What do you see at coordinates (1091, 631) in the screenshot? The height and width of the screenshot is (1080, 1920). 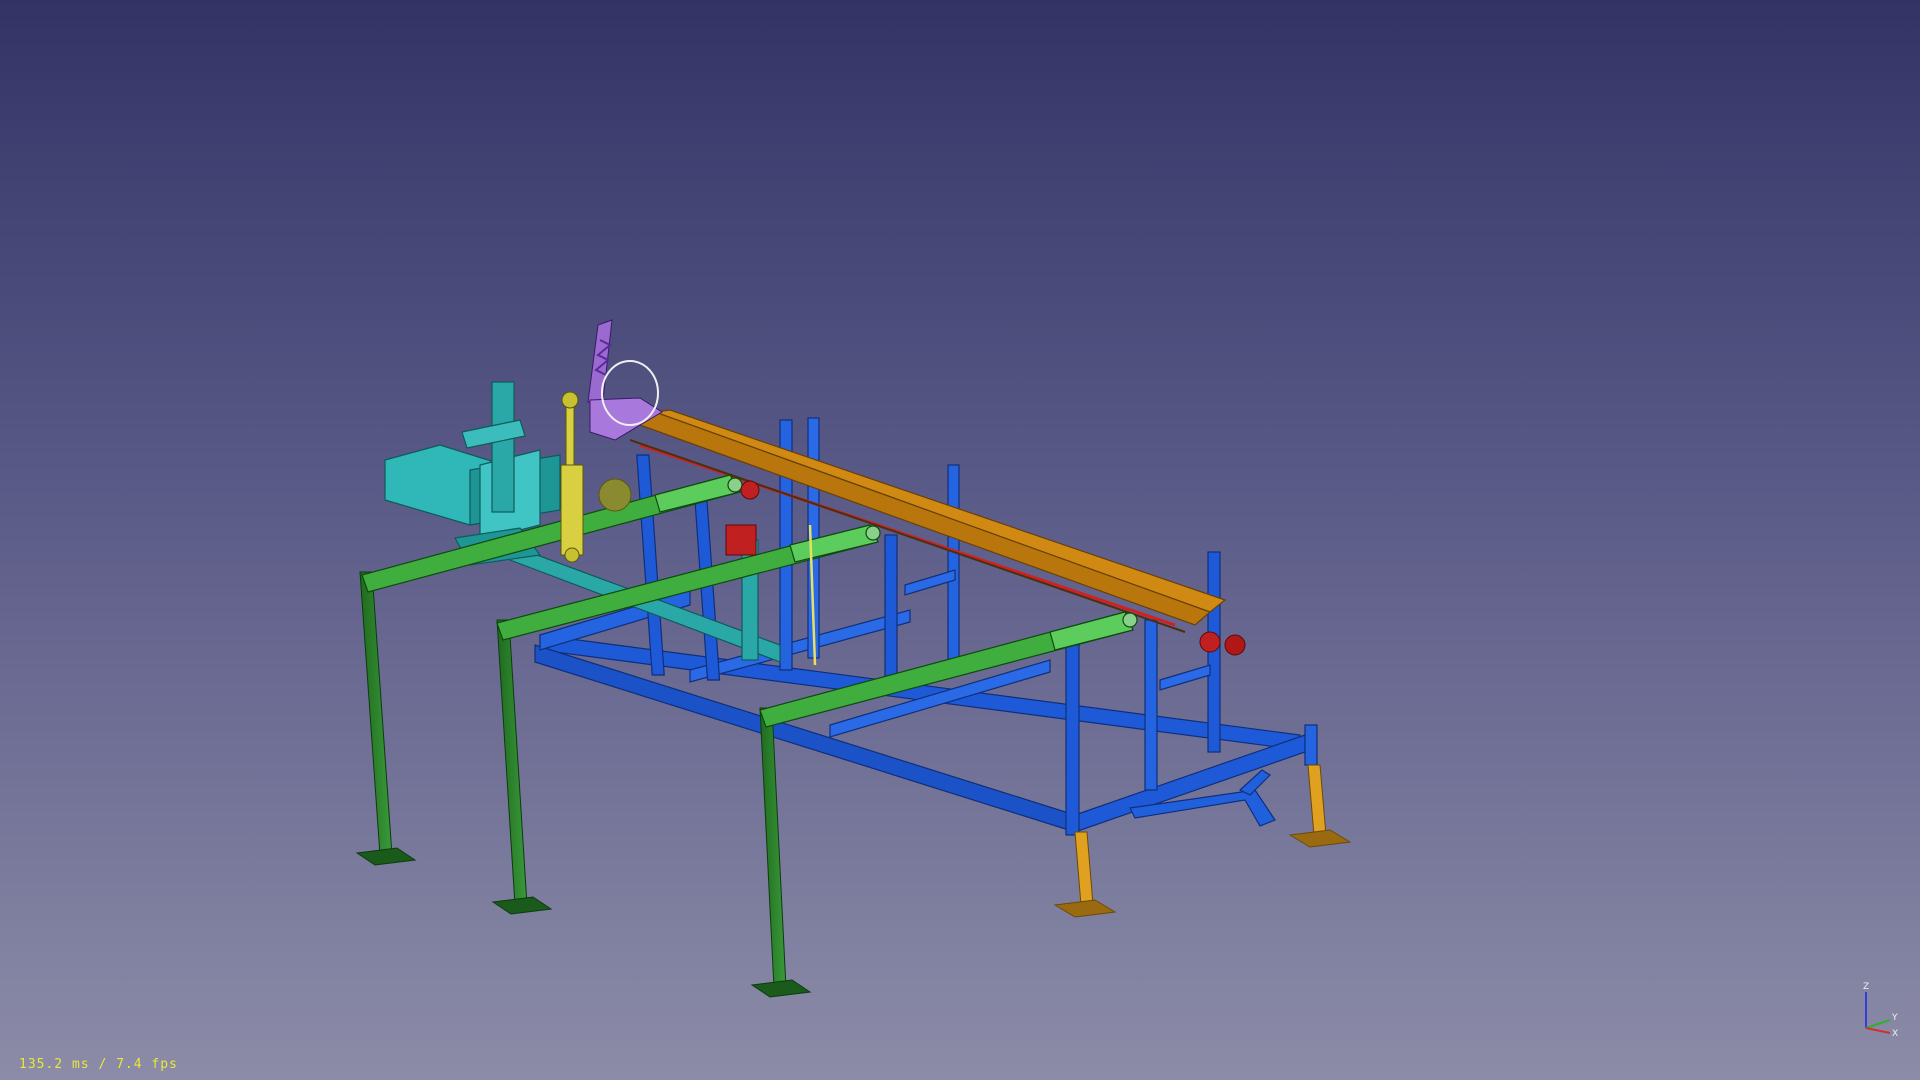 I see `arm-3-end` at bounding box center [1091, 631].